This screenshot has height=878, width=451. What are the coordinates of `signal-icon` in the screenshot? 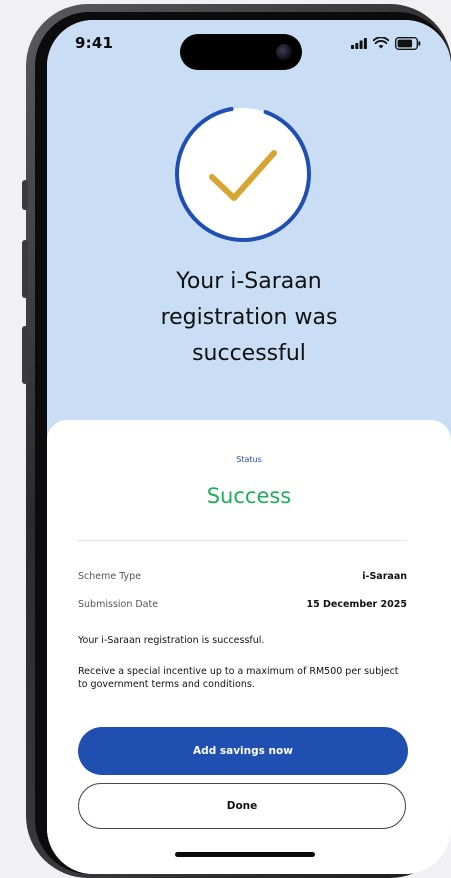 It's located at (359, 43).